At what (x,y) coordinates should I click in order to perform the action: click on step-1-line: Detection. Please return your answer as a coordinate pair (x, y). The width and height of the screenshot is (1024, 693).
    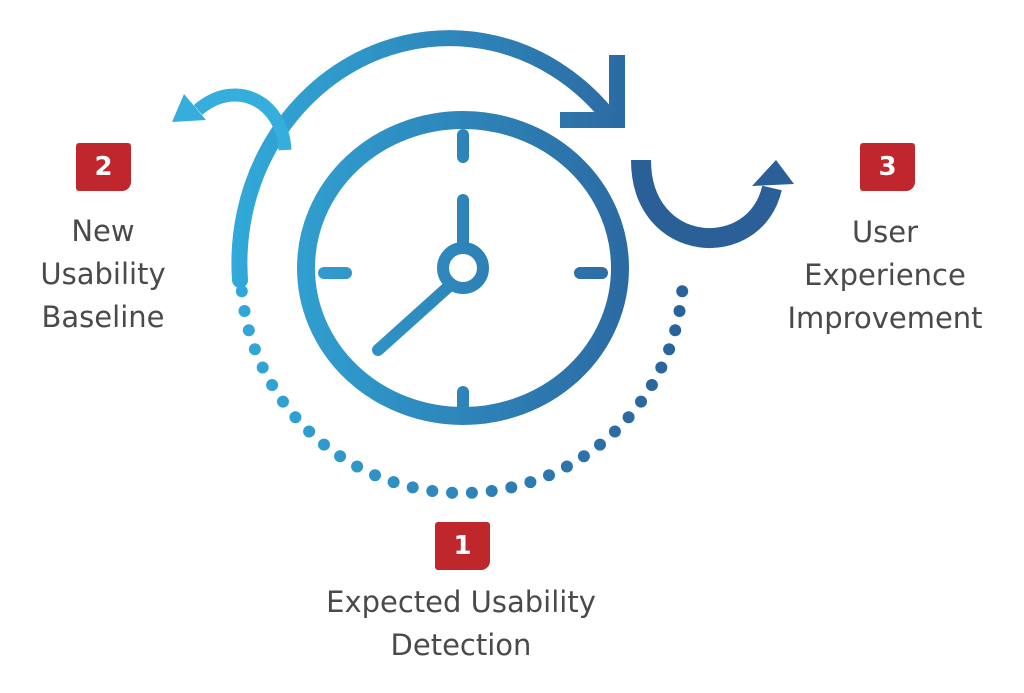
    Looking at the image, I should click on (461, 645).